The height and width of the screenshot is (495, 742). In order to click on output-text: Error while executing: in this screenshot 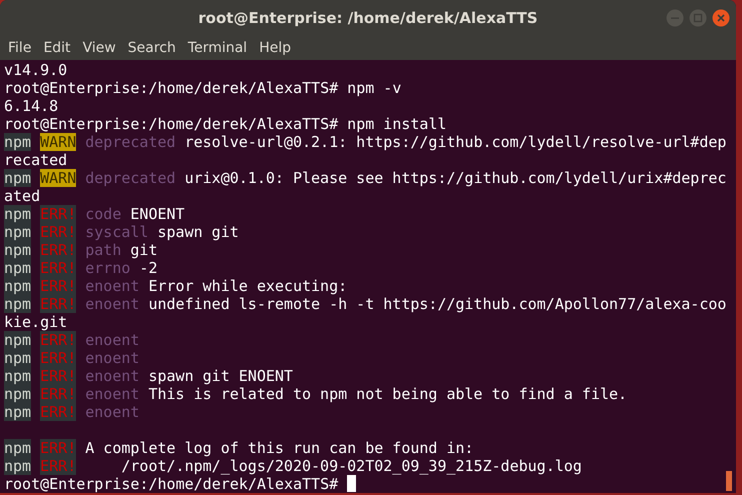, I will do `click(248, 286)`.